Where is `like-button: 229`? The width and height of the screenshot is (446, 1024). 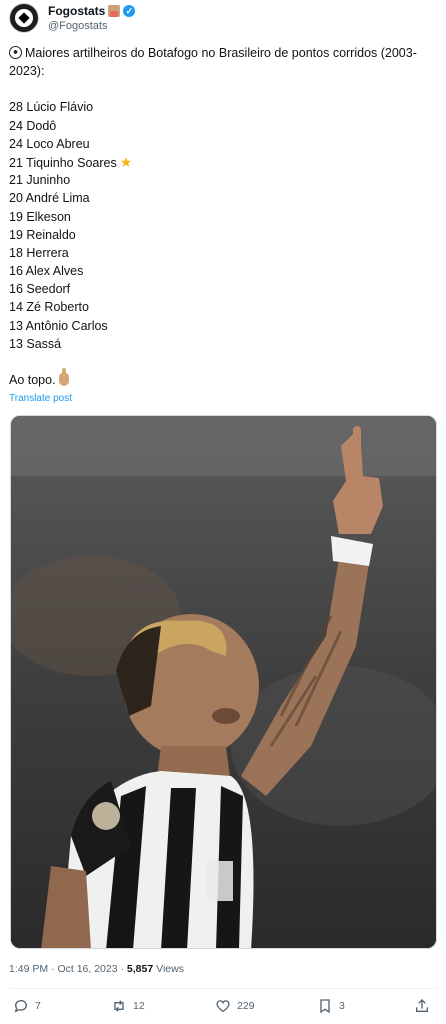
like-button: 229 is located at coordinates (235, 1006).